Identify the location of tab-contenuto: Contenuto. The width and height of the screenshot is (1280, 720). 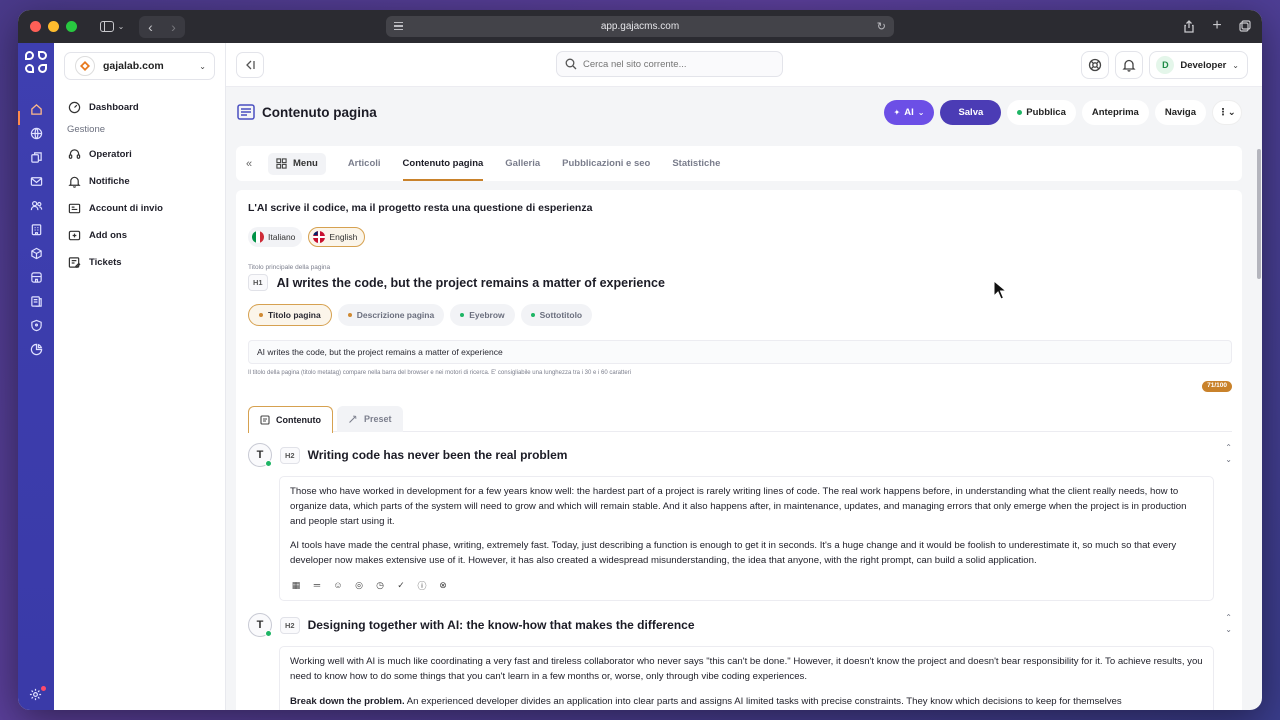
(290, 419).